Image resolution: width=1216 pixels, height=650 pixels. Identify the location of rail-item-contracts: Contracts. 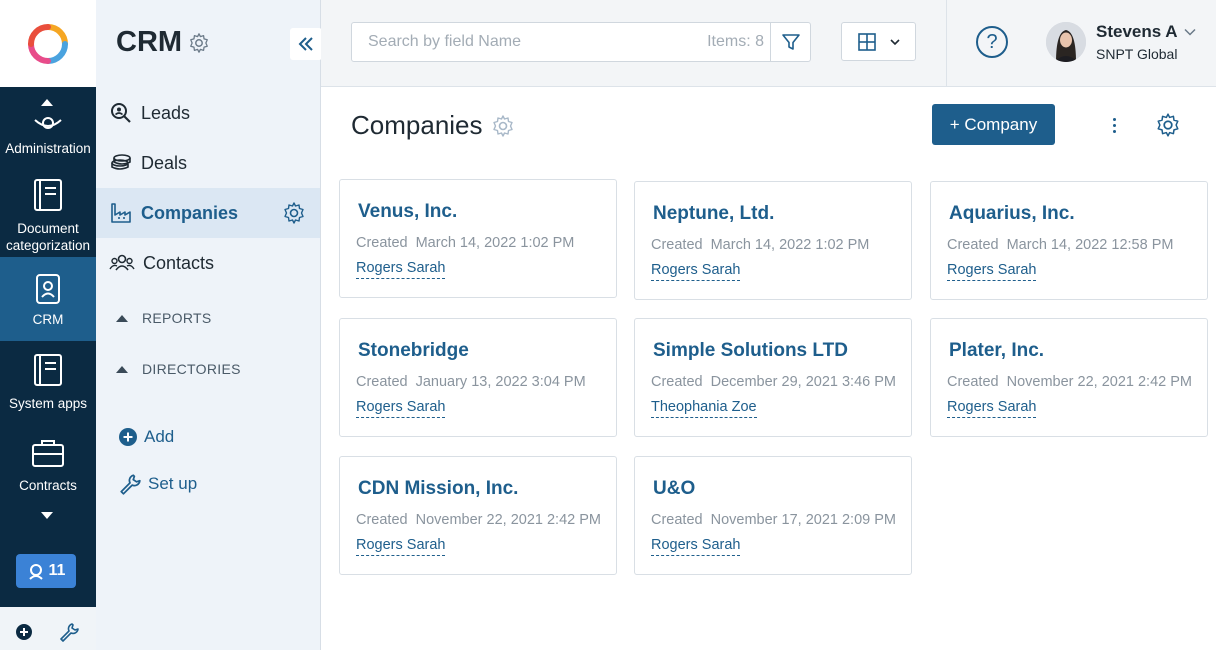
(48, 467).